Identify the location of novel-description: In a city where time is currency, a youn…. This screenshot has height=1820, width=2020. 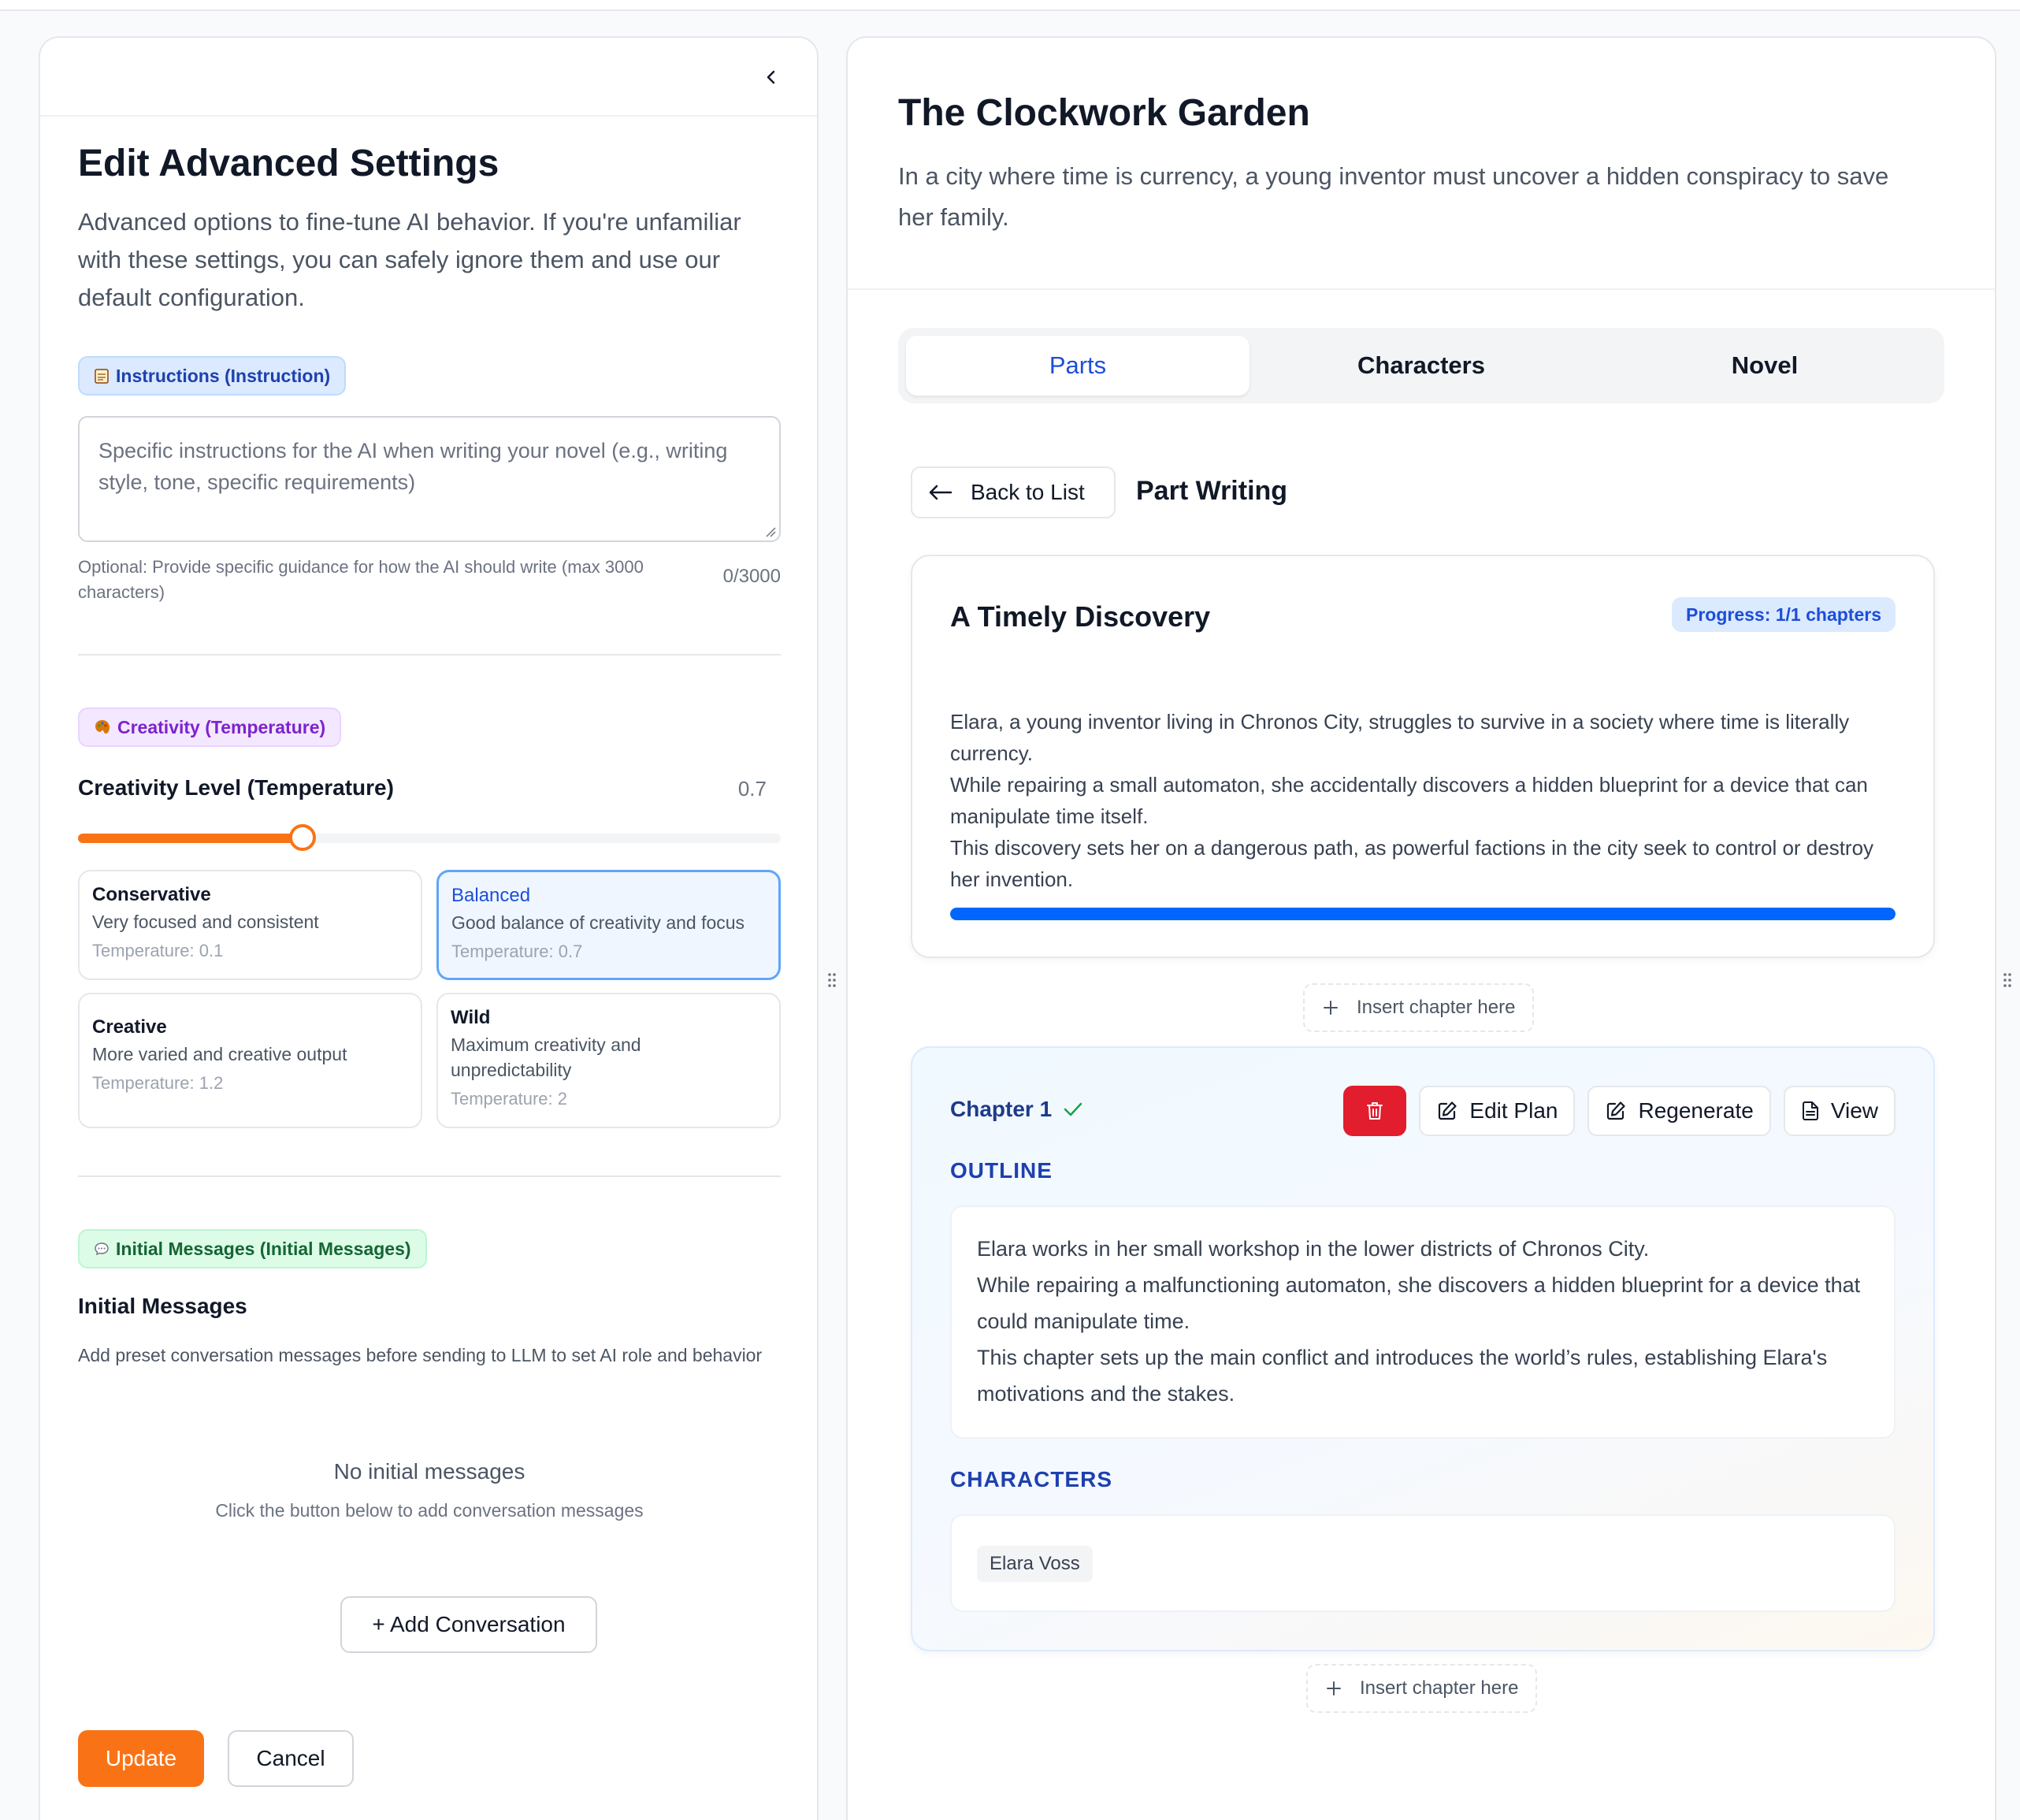
(1393, 196).